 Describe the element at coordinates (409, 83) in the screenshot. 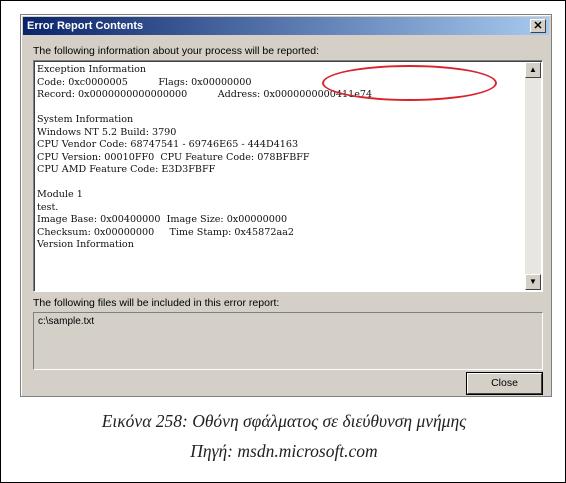

I see `address-highlight-circle` at that location.